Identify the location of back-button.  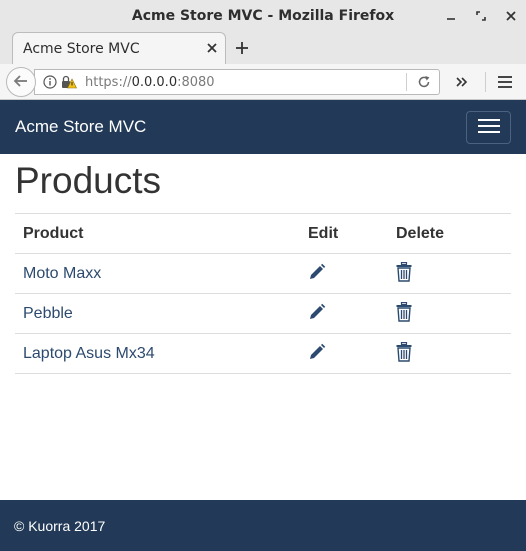
(21, 82).